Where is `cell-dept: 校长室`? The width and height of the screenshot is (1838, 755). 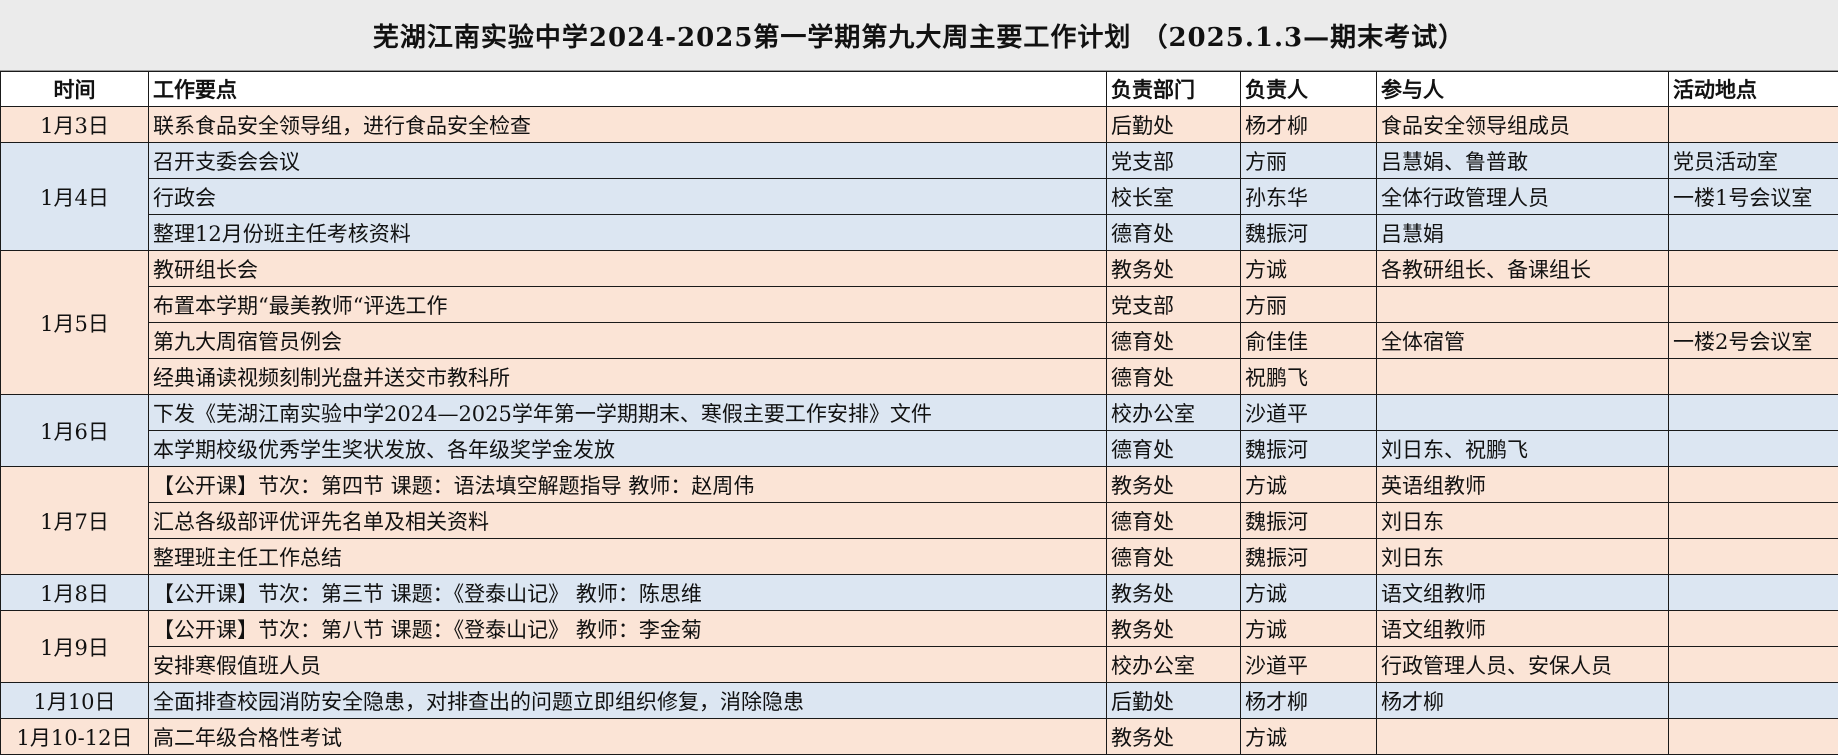 cell-dept: 校长室 is located at coordinates (1174, 197).